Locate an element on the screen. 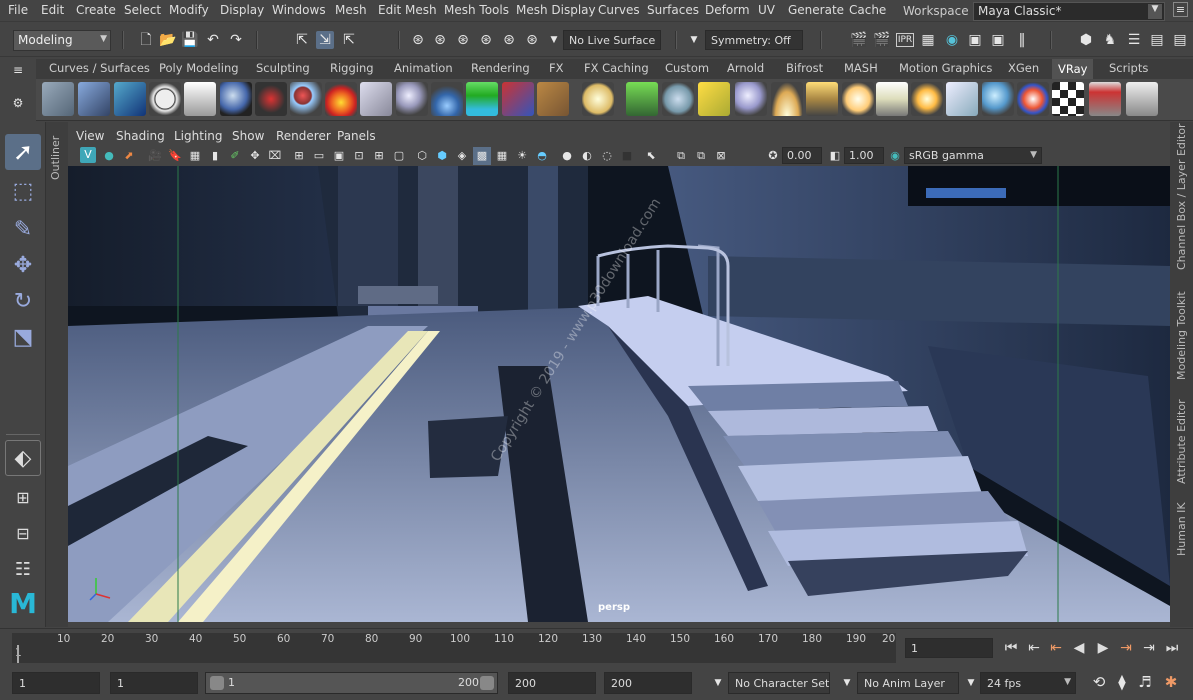 The image size is (1193, 700). smooth-shade-icon: ⬢ is located at coordinates (442, 156).